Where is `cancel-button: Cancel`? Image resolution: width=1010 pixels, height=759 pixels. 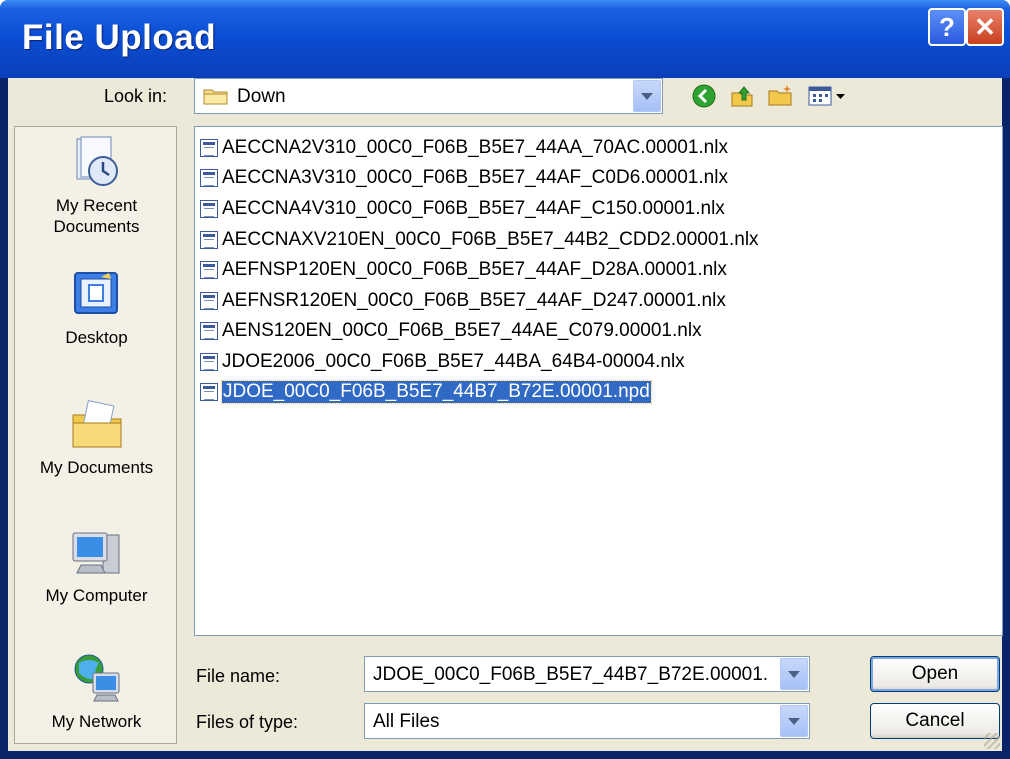
cancel-button: Cancel is located at coordinates (935, 721).